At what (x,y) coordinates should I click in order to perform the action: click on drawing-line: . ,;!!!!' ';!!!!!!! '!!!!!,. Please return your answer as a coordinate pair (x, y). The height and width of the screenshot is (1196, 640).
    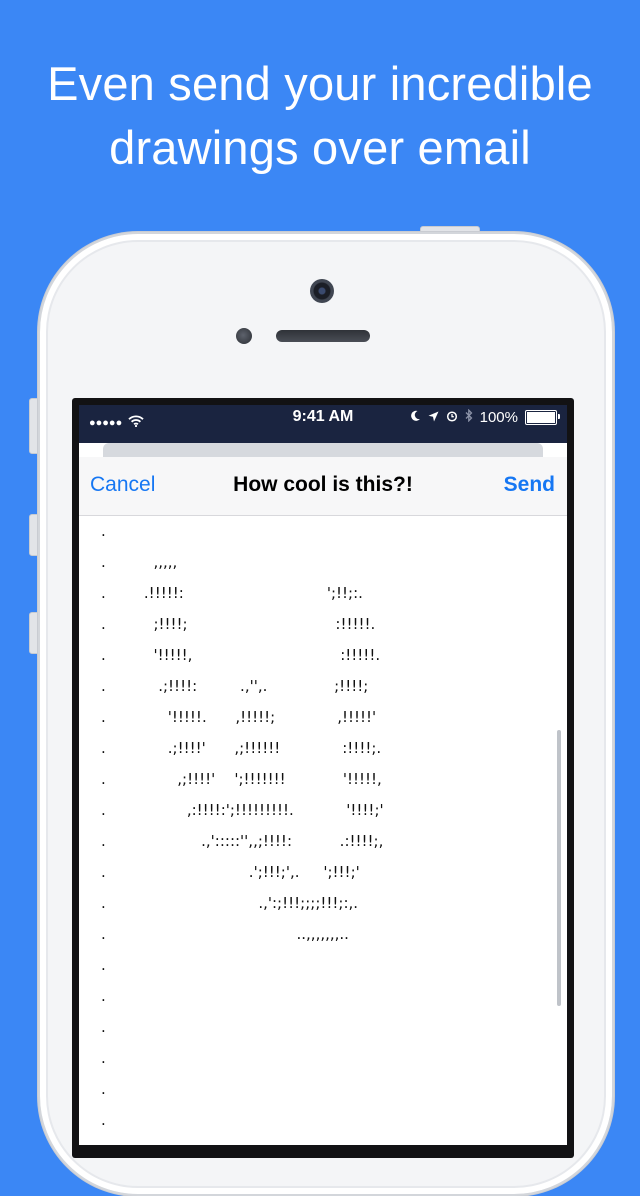
    Looking at the image, I should click on (241, 779).